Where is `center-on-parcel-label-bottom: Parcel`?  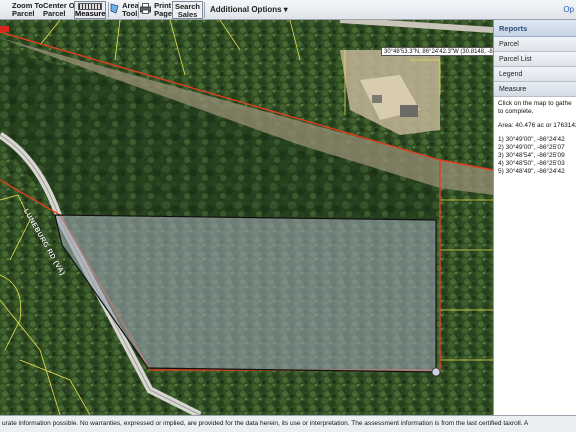
center-on-parcel-label-bottom: Parcel is located at coordinates (54, 13).